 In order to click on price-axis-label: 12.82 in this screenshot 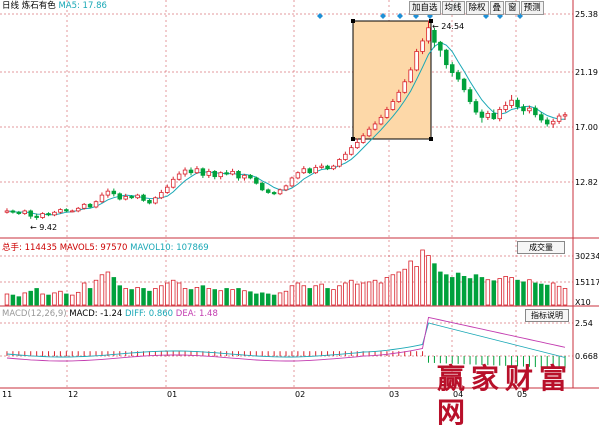, I will do `click(586, 182)`.